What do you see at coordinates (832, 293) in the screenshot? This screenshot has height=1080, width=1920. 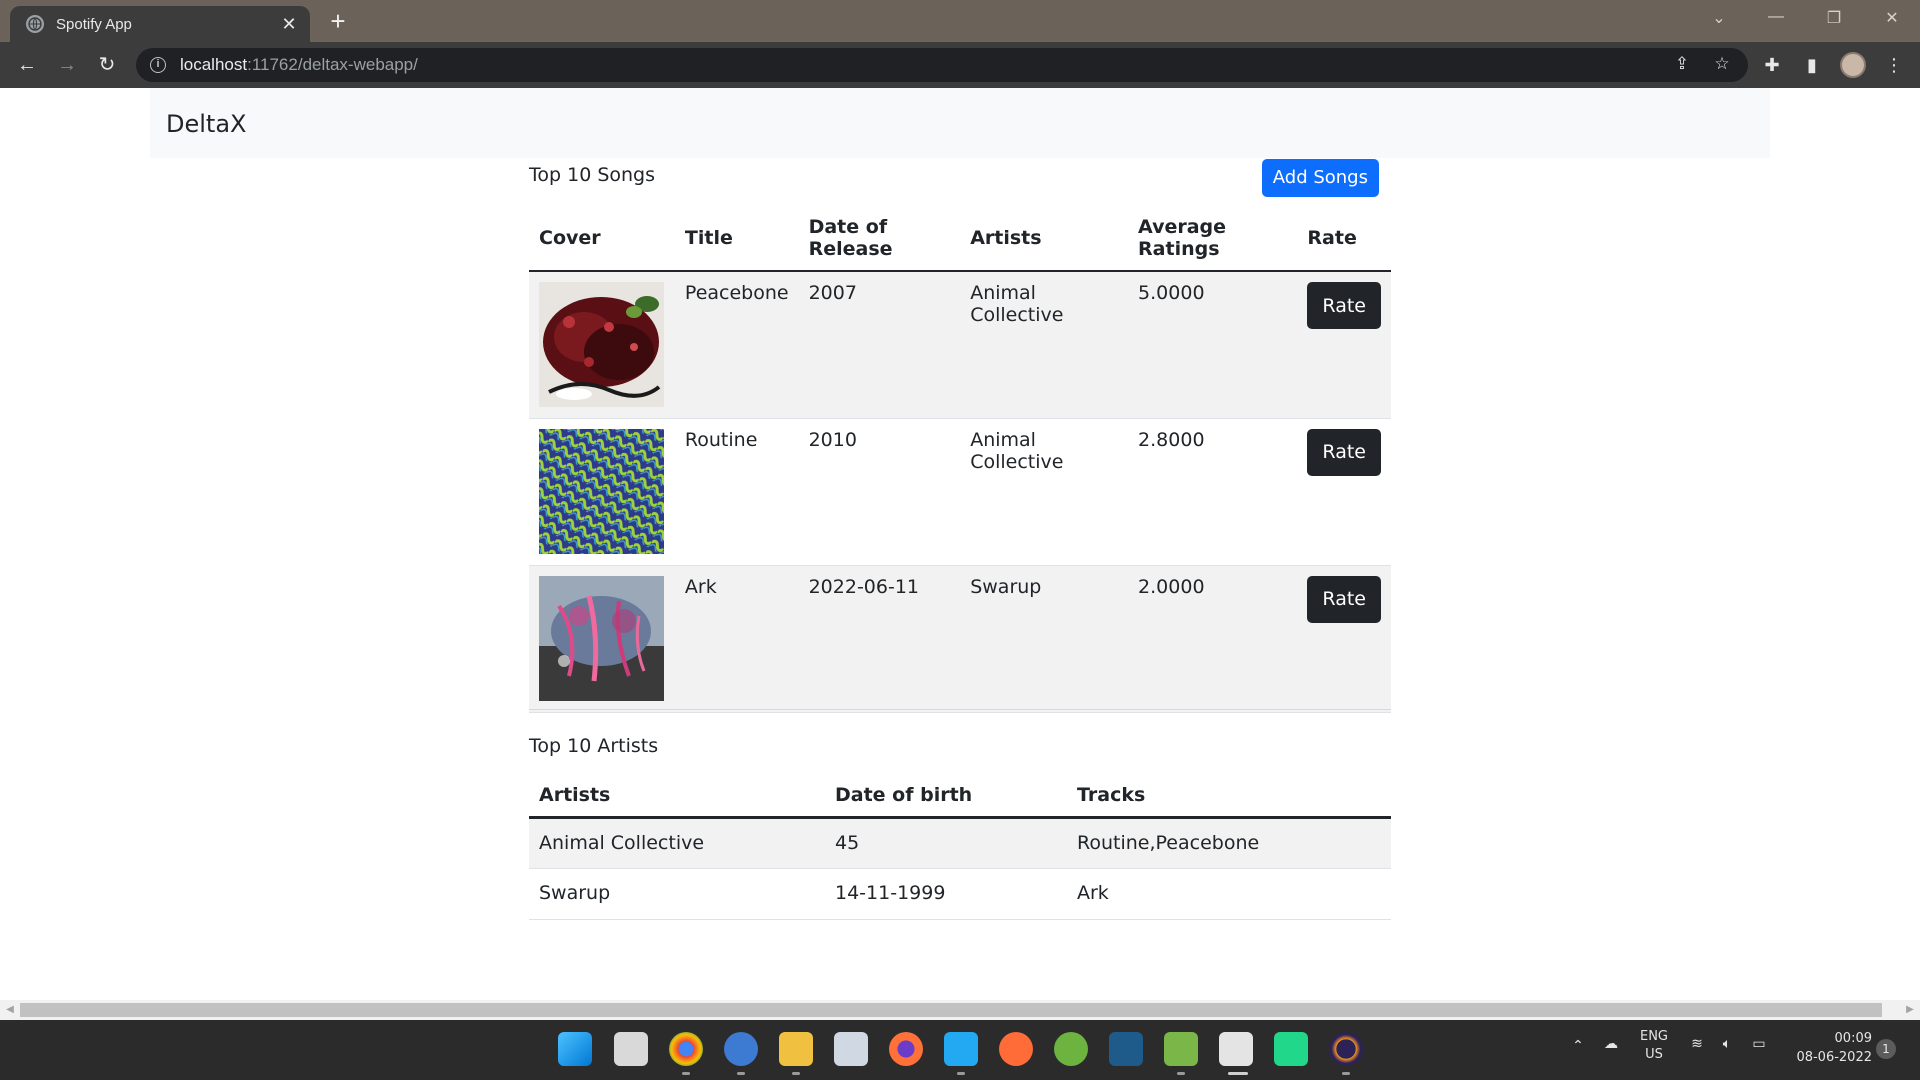 I see `song-release: 2007` at bounding box center [832, 293].